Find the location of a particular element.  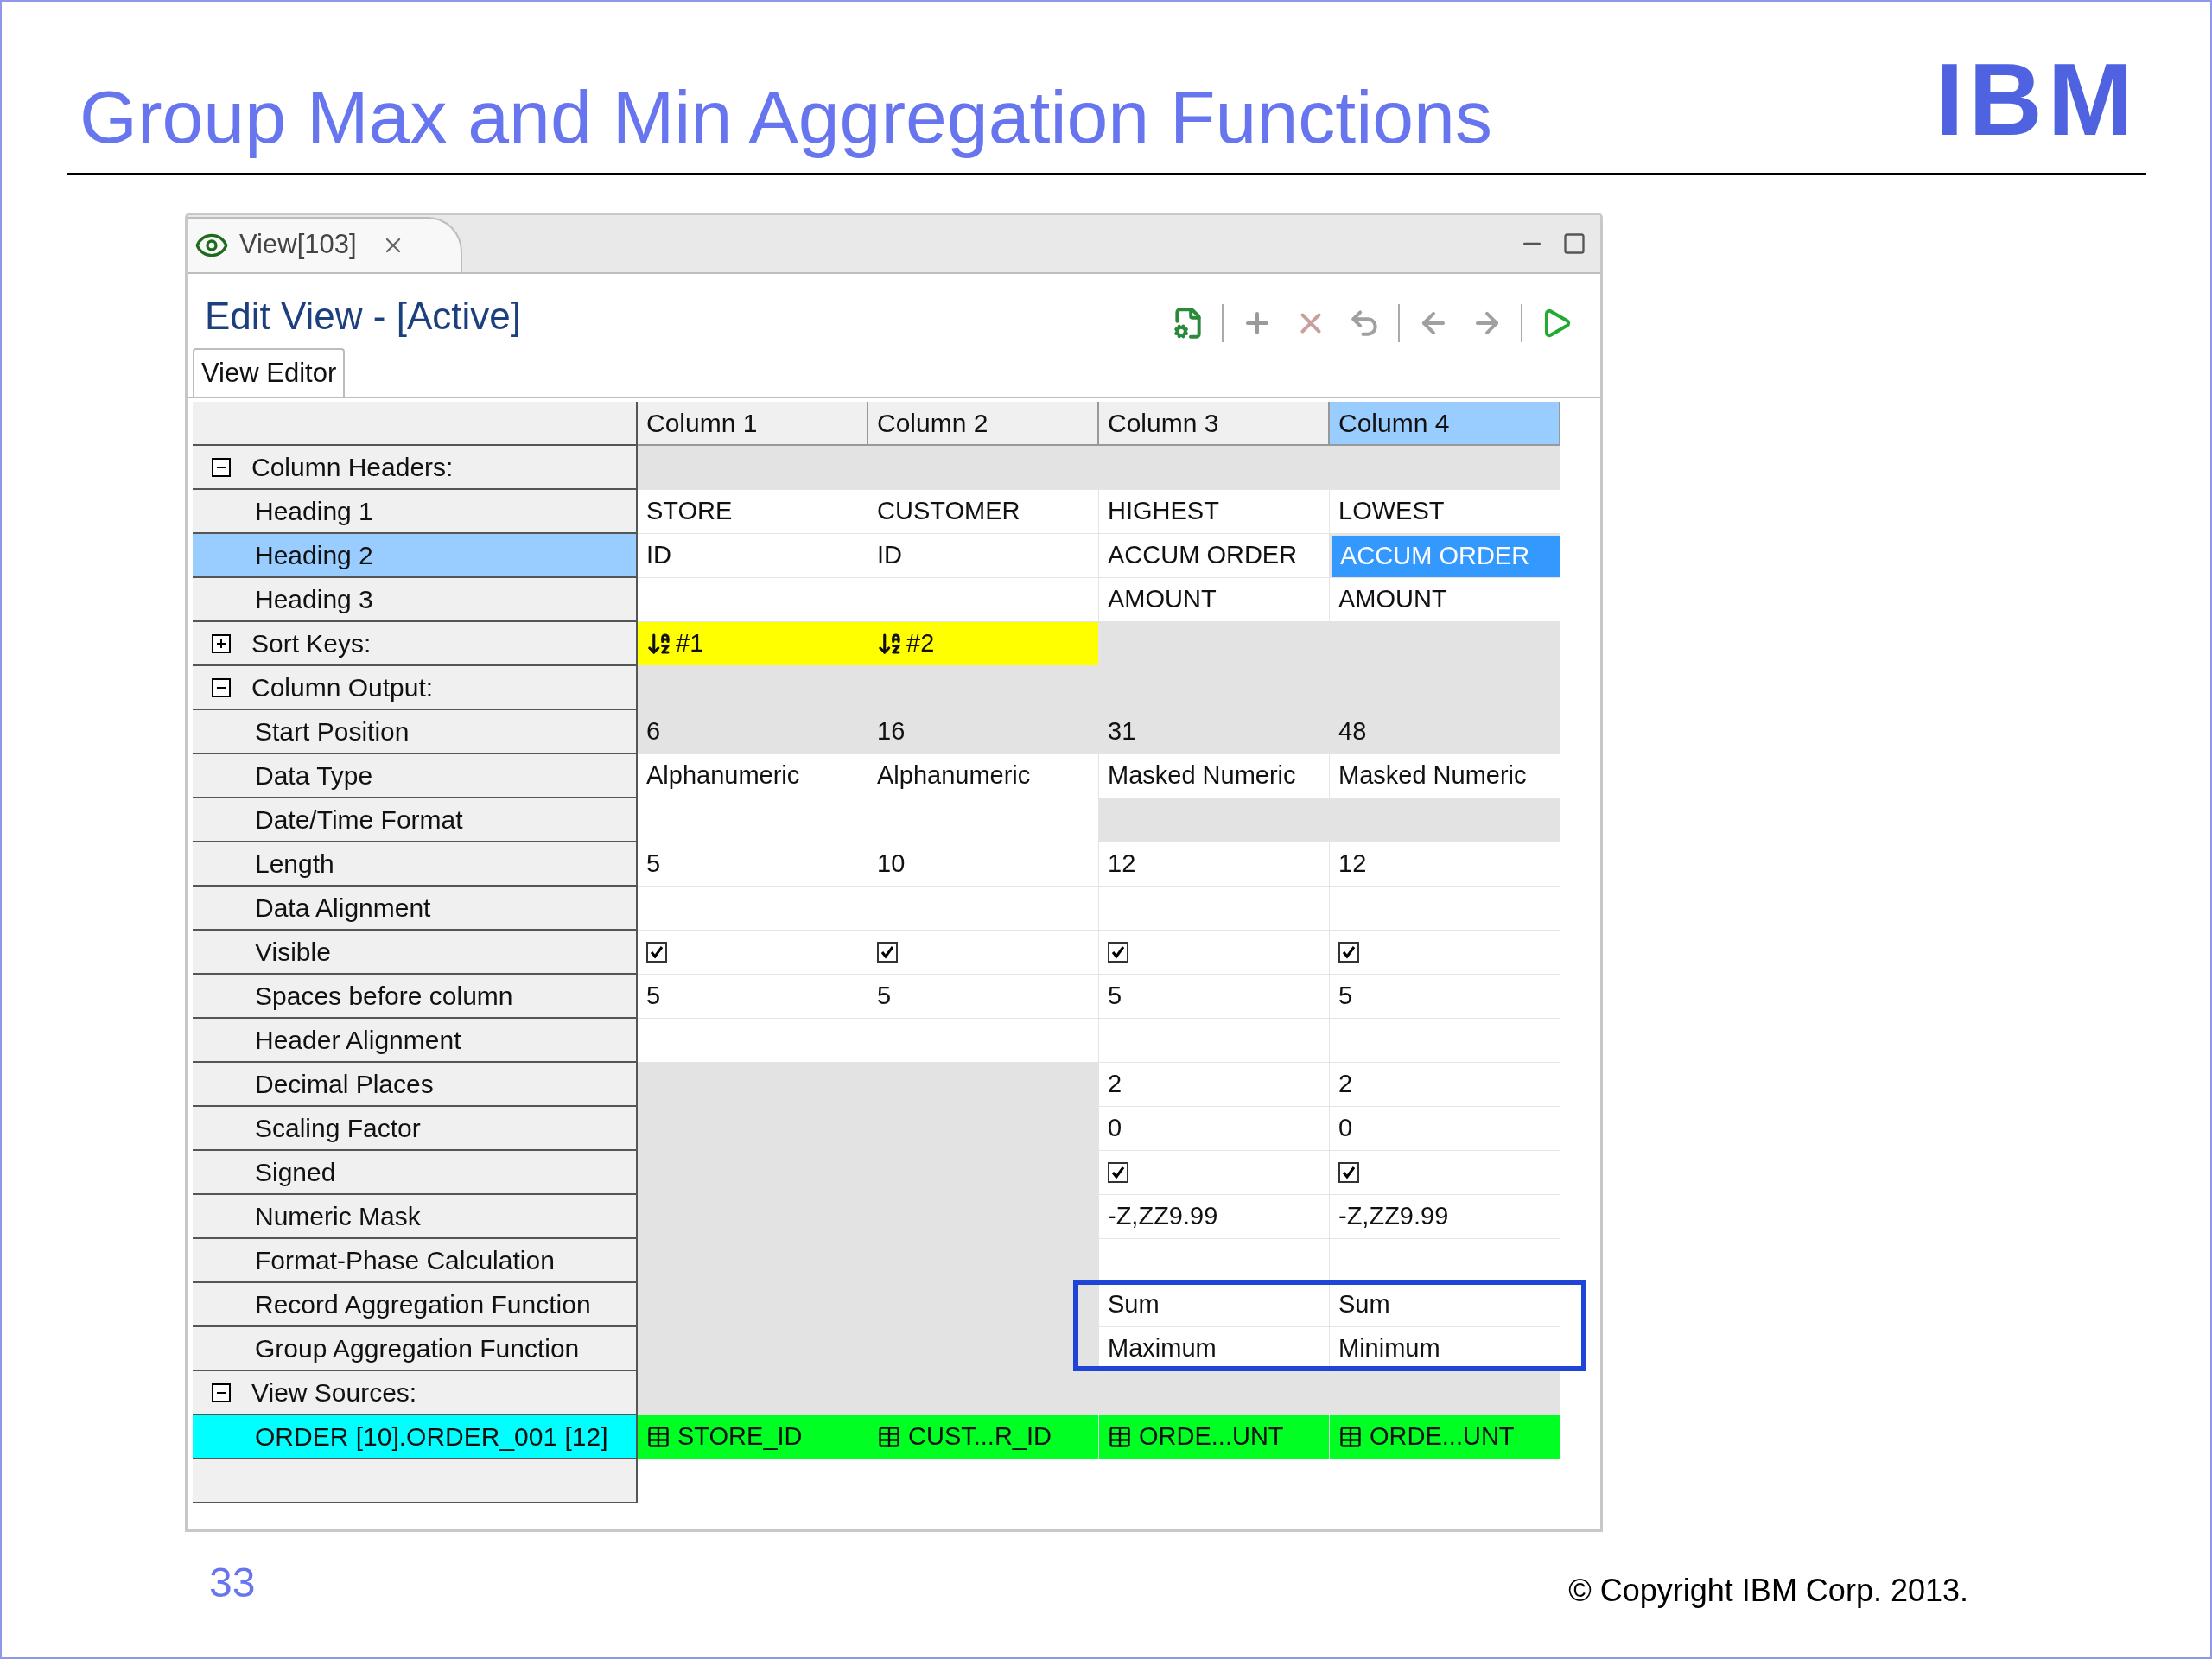

row-label: Signed is located at coordinates (415, 1173).